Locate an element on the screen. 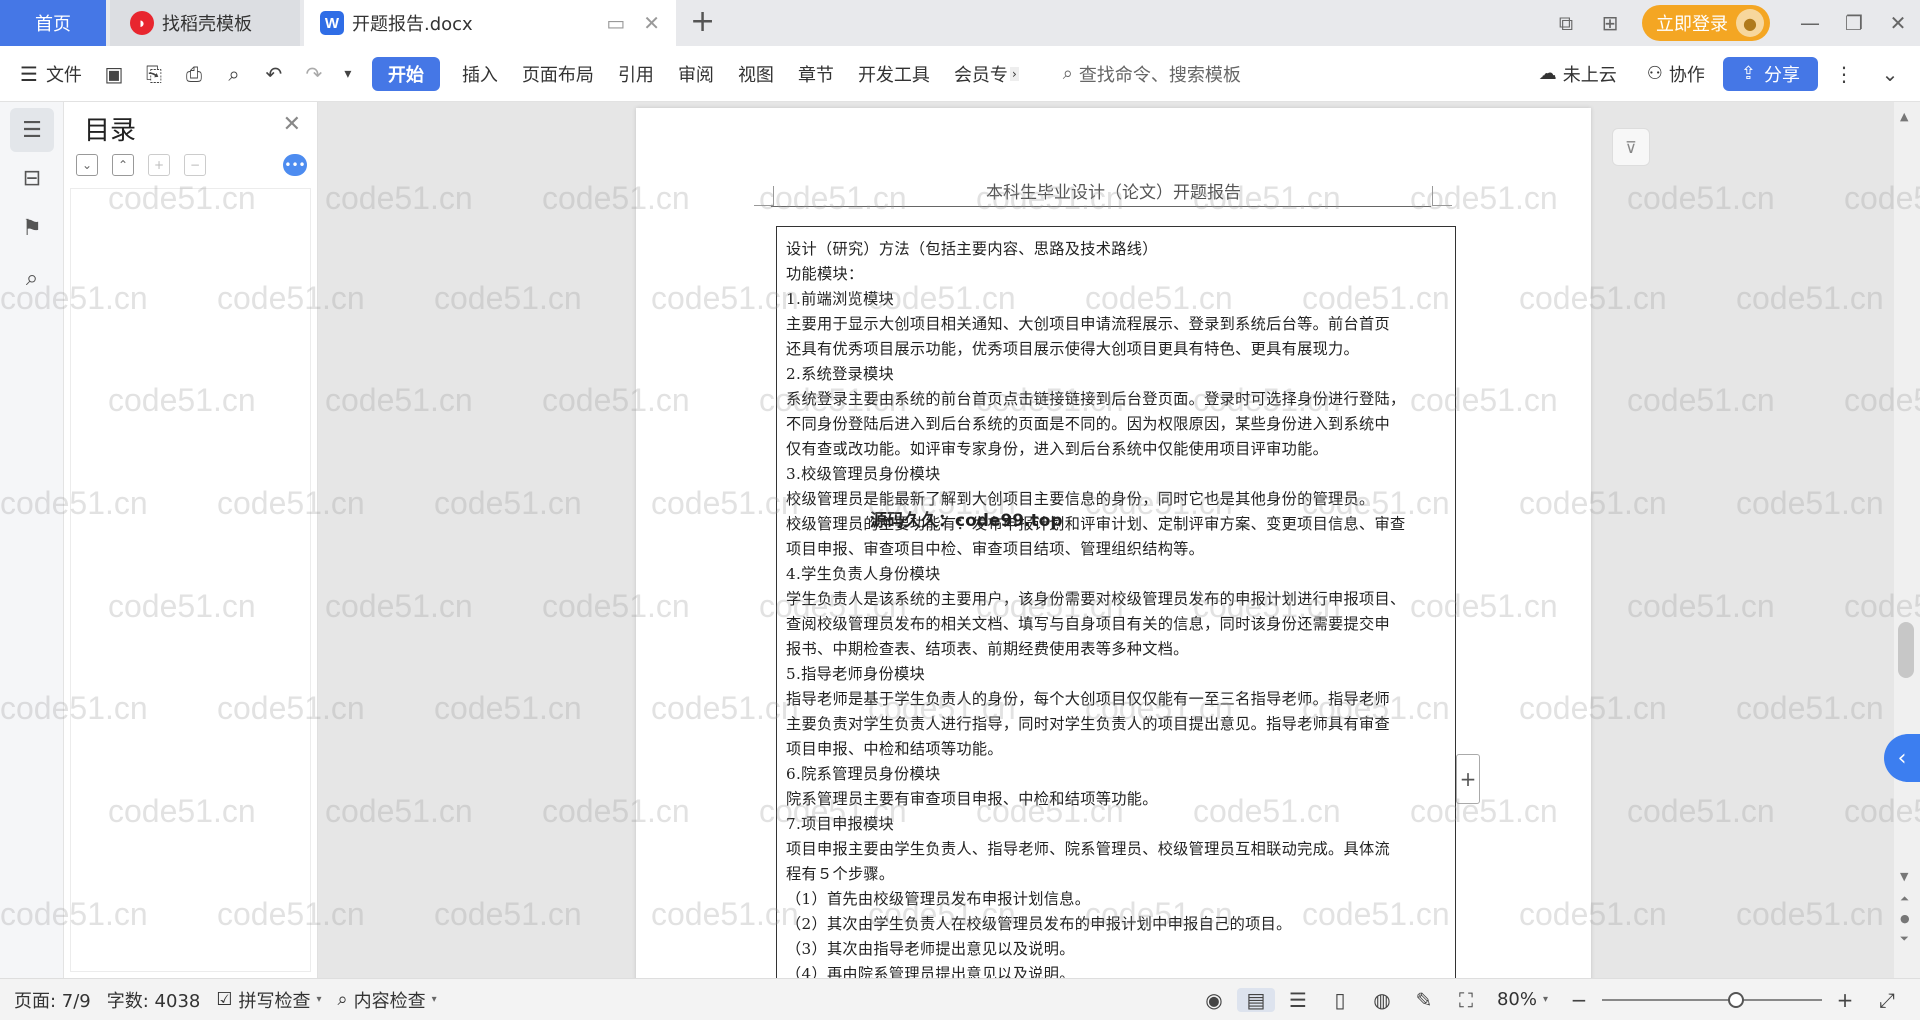  save-icon: ▣ is located at coordinates (114, 74).